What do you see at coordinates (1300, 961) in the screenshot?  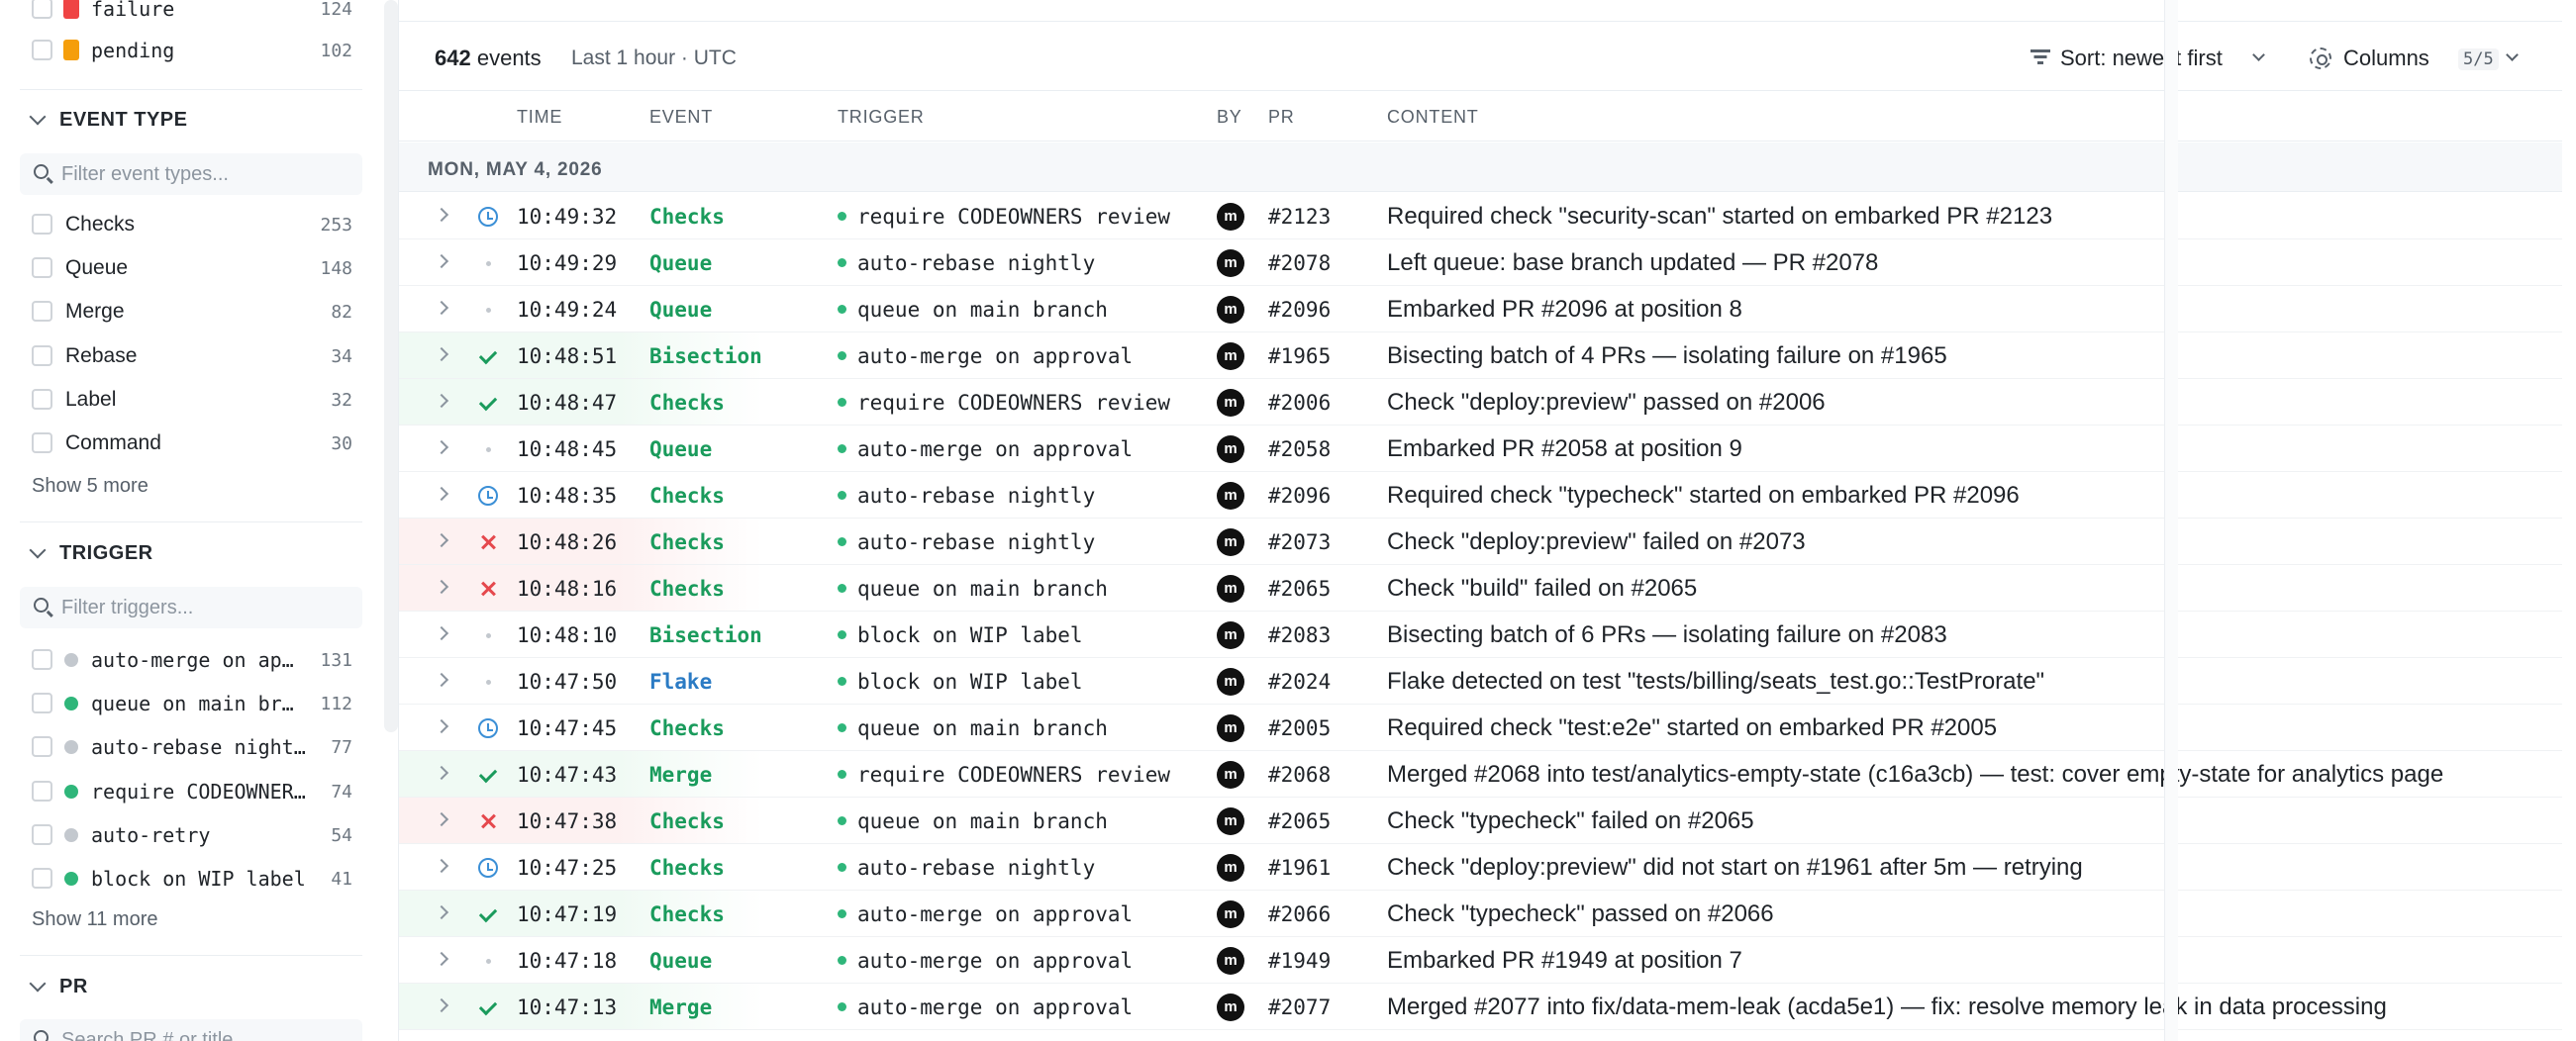 I see `row-pr-link: #1949` at bounding box center [1300, 961].